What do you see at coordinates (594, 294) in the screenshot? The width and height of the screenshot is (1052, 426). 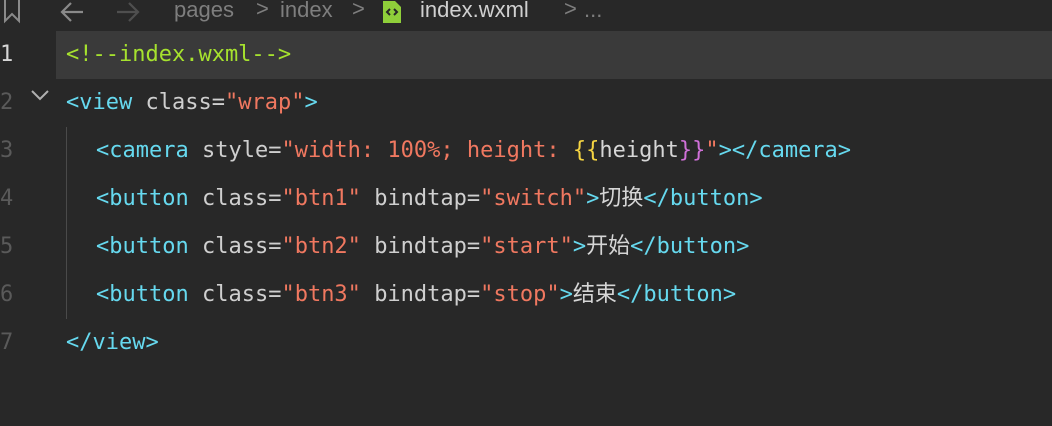 I see `text-token: 结束` at bounding box center [594, 294].